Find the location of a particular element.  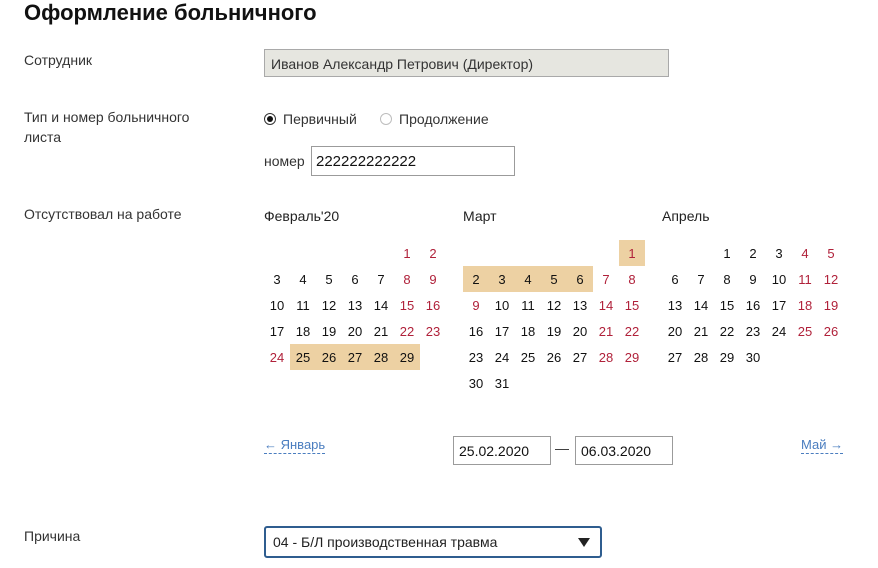

sick-number-input is located at coordinates (413, 161).